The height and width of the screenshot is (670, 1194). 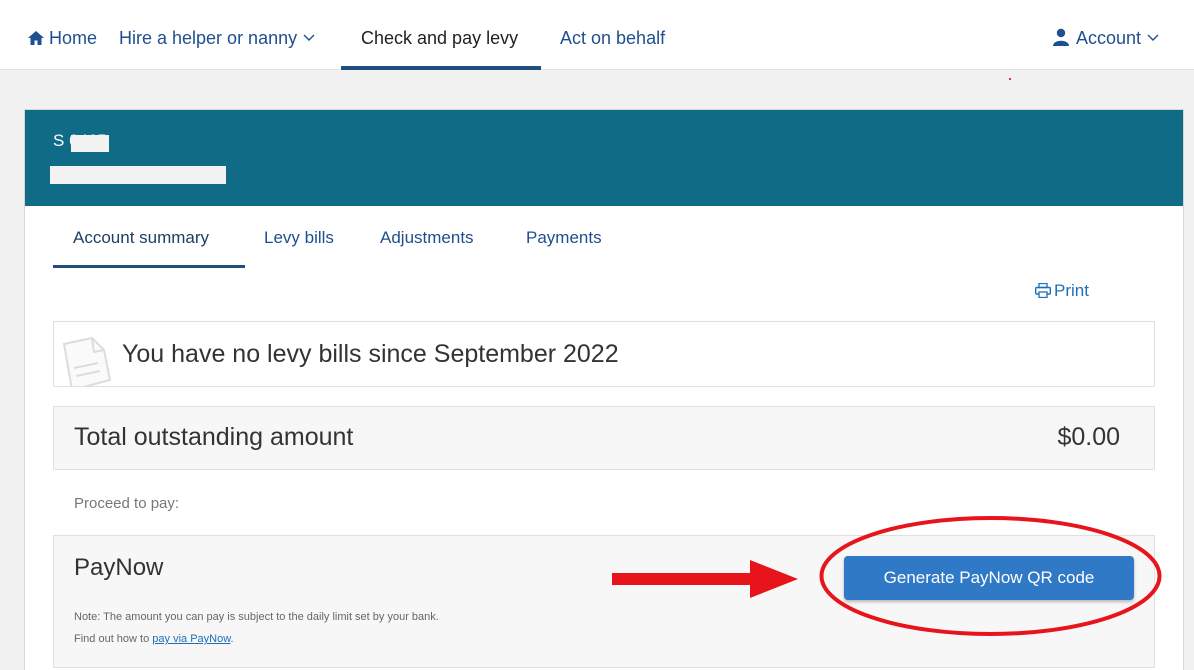 What do you see at coordinates (113, 639) in the screenshot?
I see `paynow-find-prefix: Find out how to` at bounding box center [113, 639].